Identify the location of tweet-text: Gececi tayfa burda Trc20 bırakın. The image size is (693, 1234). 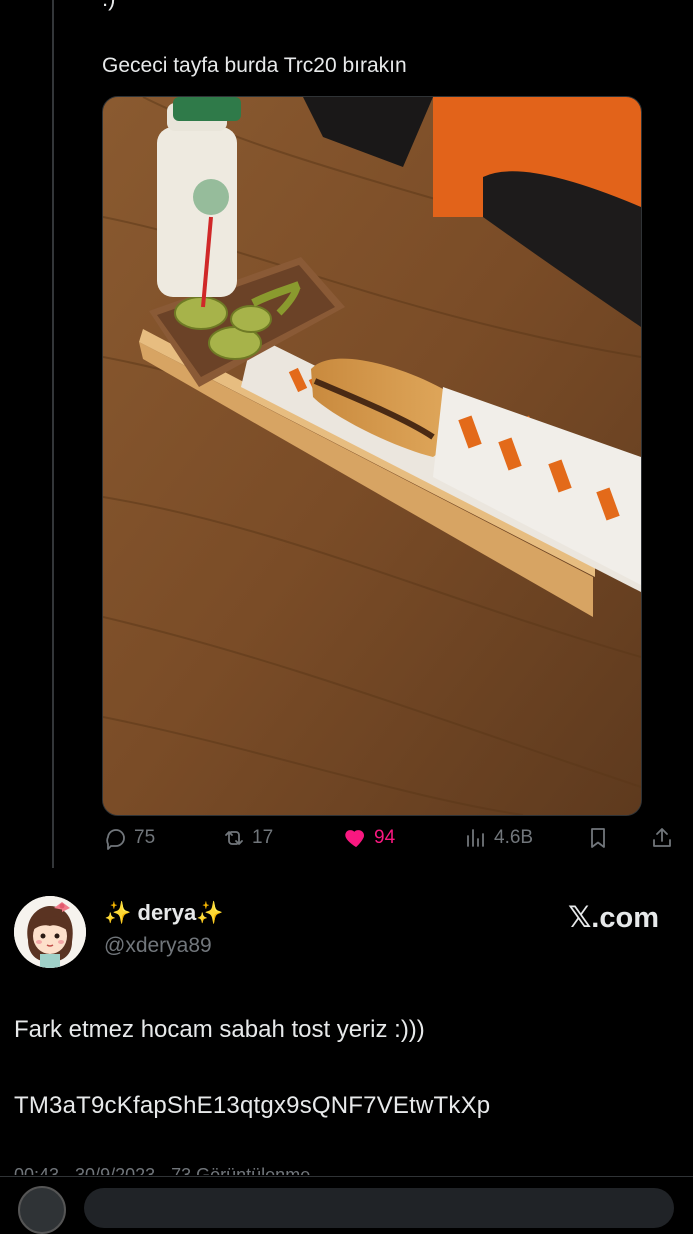
(254, 65).